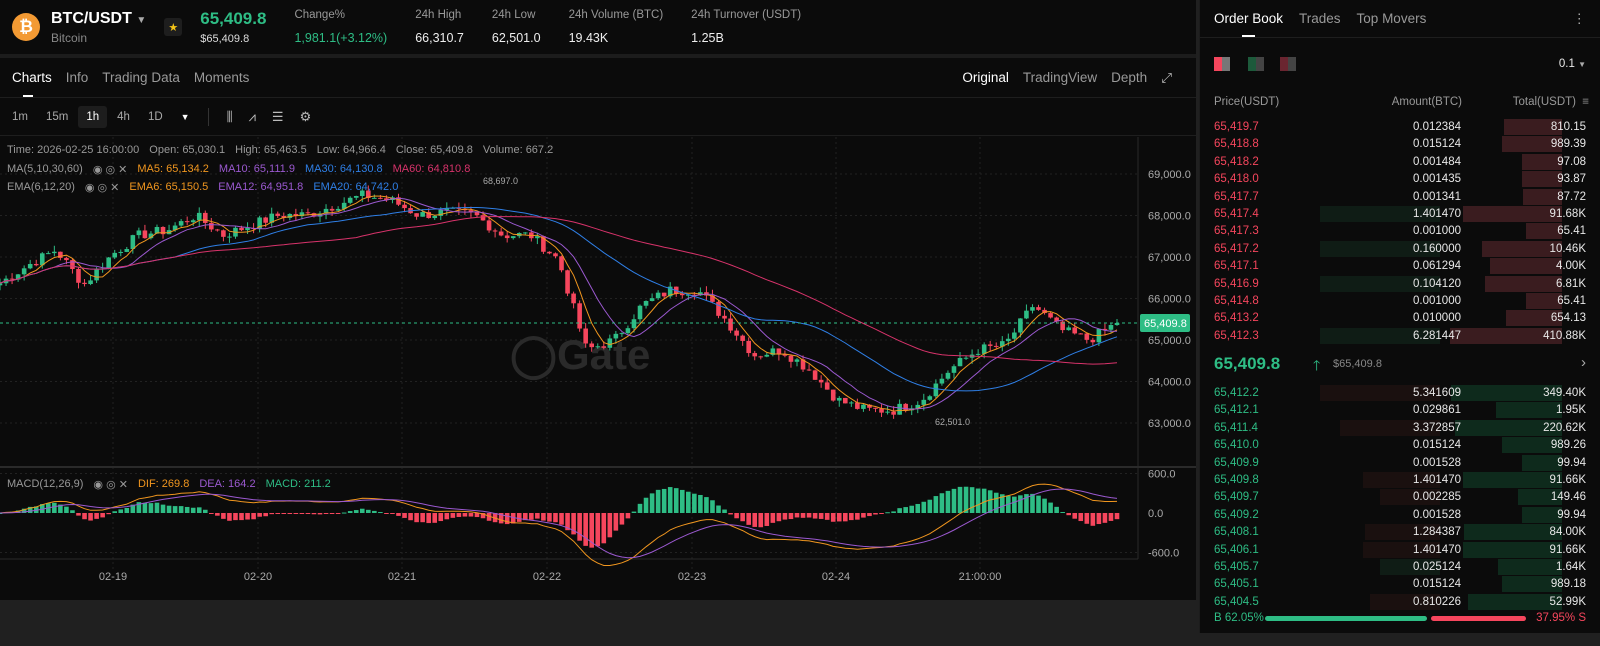 The image size is (1600, 646). What do you see at coordinates (77, 77) in the screenshot?
I see `tab-info: Info` at bounding box center [77, 77].